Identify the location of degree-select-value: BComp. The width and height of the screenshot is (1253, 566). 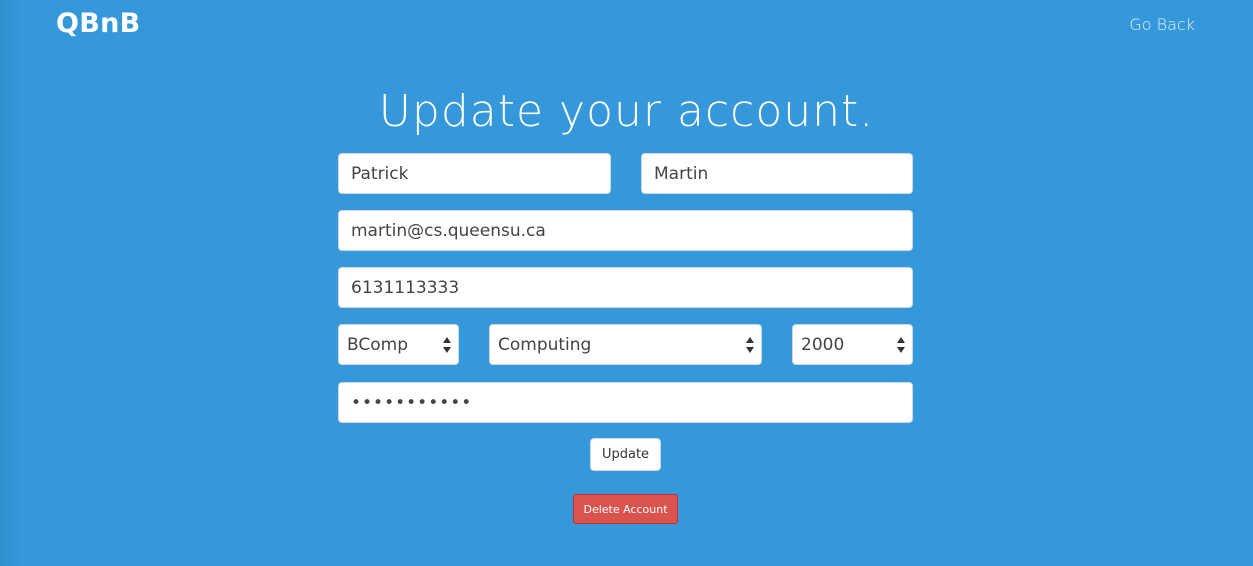
(377, 344).